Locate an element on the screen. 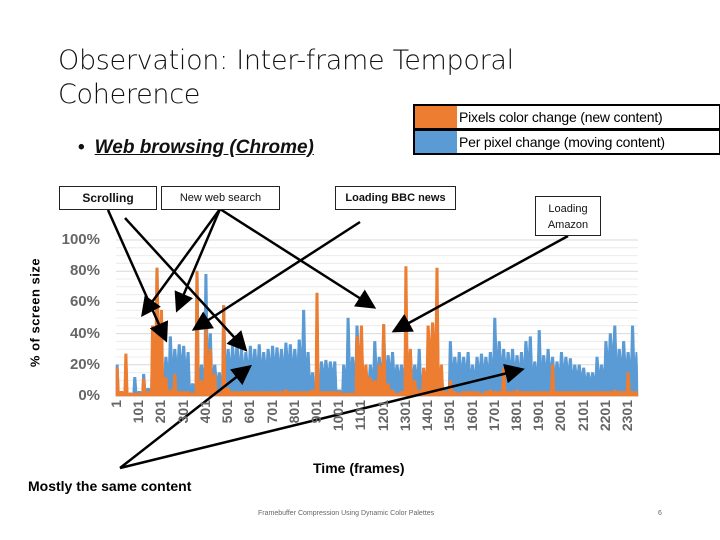 This screenshot has width=720, height=540. callout-loading-amazon: Loading Amazon is located at coordinates (568, 216).